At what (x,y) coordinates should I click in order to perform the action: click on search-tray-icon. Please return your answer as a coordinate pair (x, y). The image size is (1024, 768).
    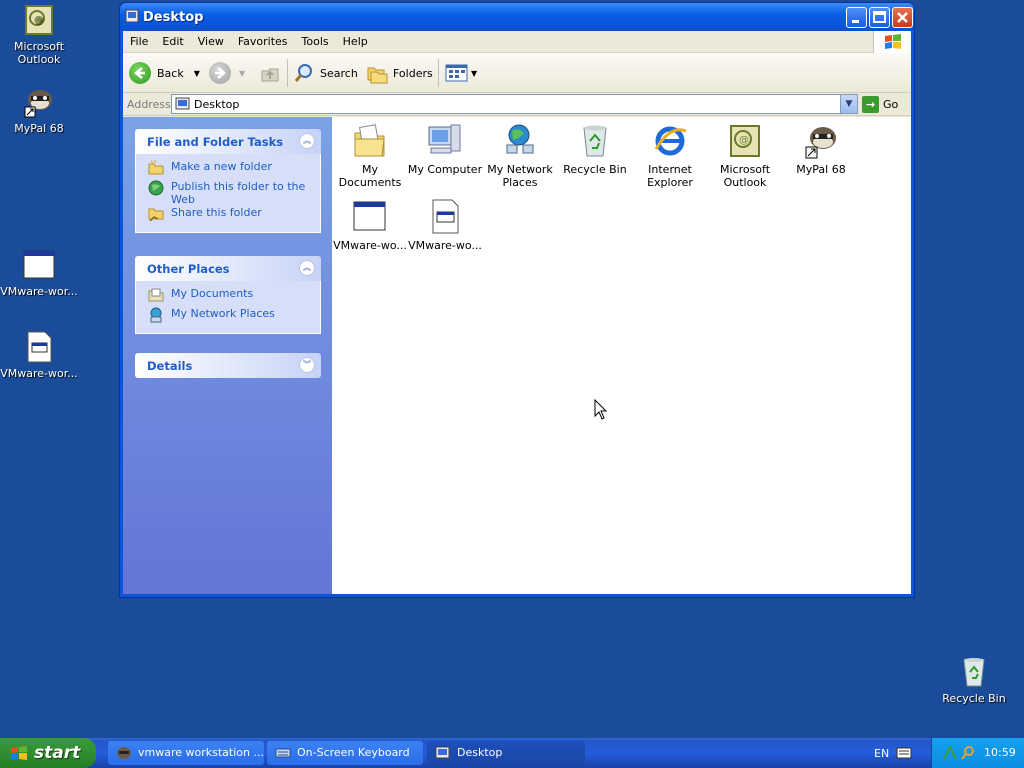
    Looking at the image, I should click on (968, 753).